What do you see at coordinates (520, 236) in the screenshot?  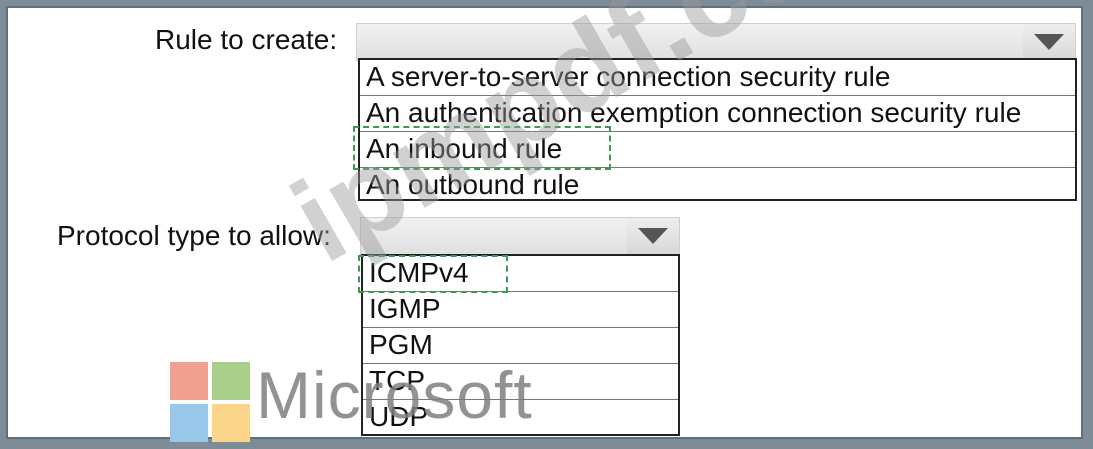 I see `protocol-type-dropdown` at bounding box center [520, 236].